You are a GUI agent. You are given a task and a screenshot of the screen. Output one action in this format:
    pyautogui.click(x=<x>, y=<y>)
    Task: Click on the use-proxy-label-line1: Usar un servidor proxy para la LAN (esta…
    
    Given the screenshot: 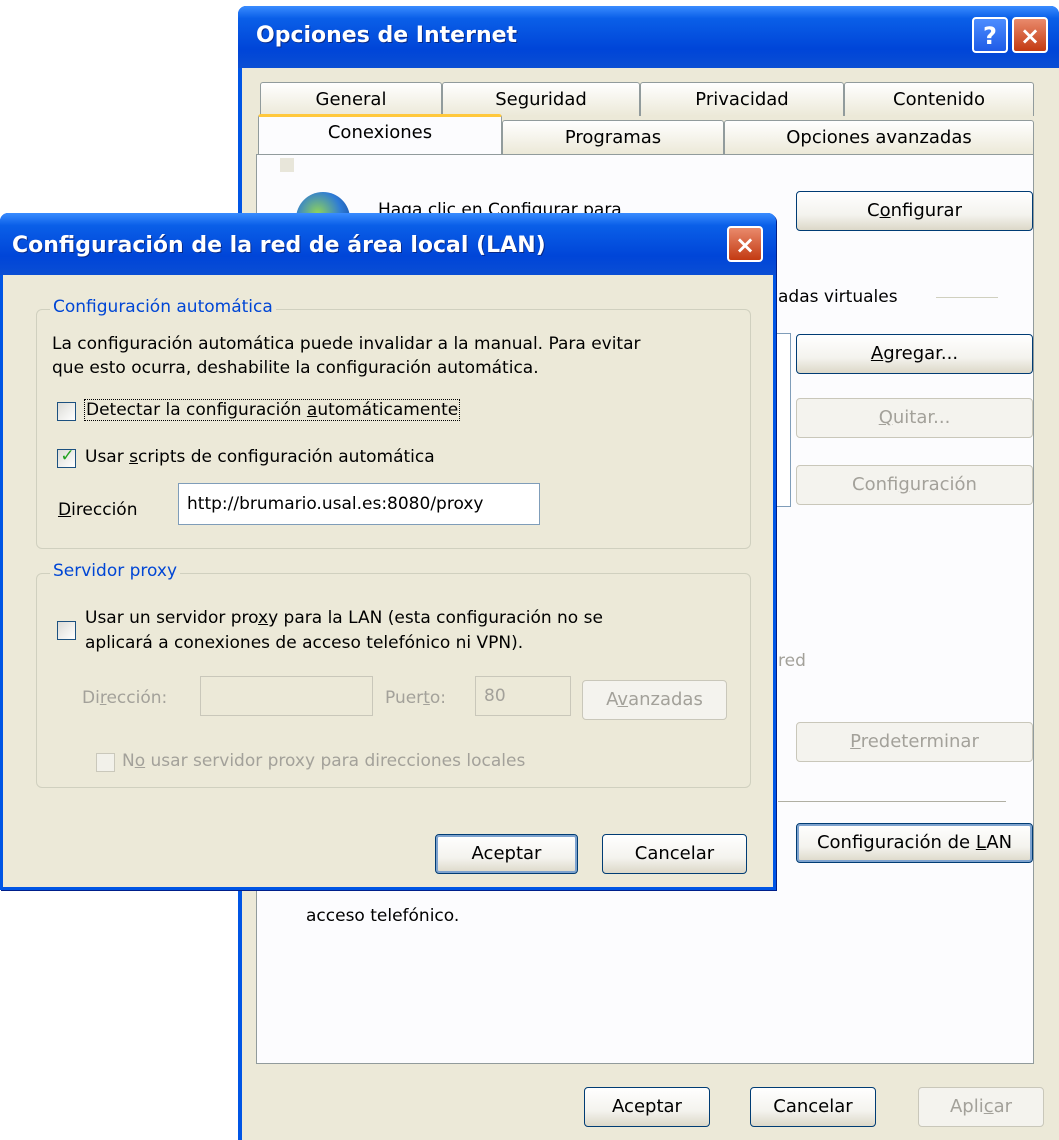 What is the action you would take?
    pyautogui.click(x=344, y=618)
    